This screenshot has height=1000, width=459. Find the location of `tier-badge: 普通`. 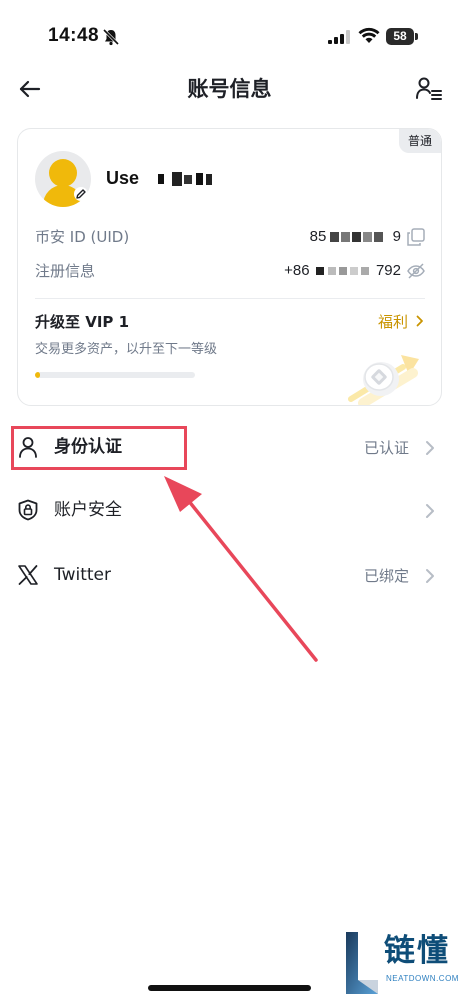

tier-badge: 普通 is located at coordinates (419, 141).